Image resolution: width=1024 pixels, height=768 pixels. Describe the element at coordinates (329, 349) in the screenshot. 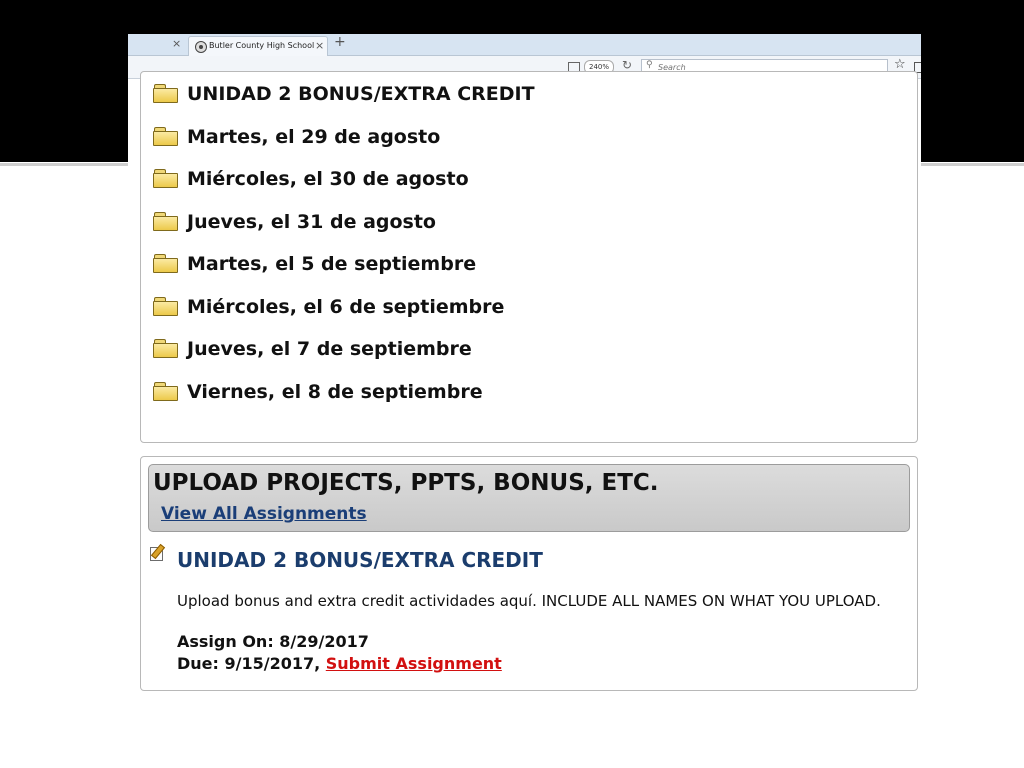

I see `folder-label: Jueves, el 7 de septiembre` at that location.